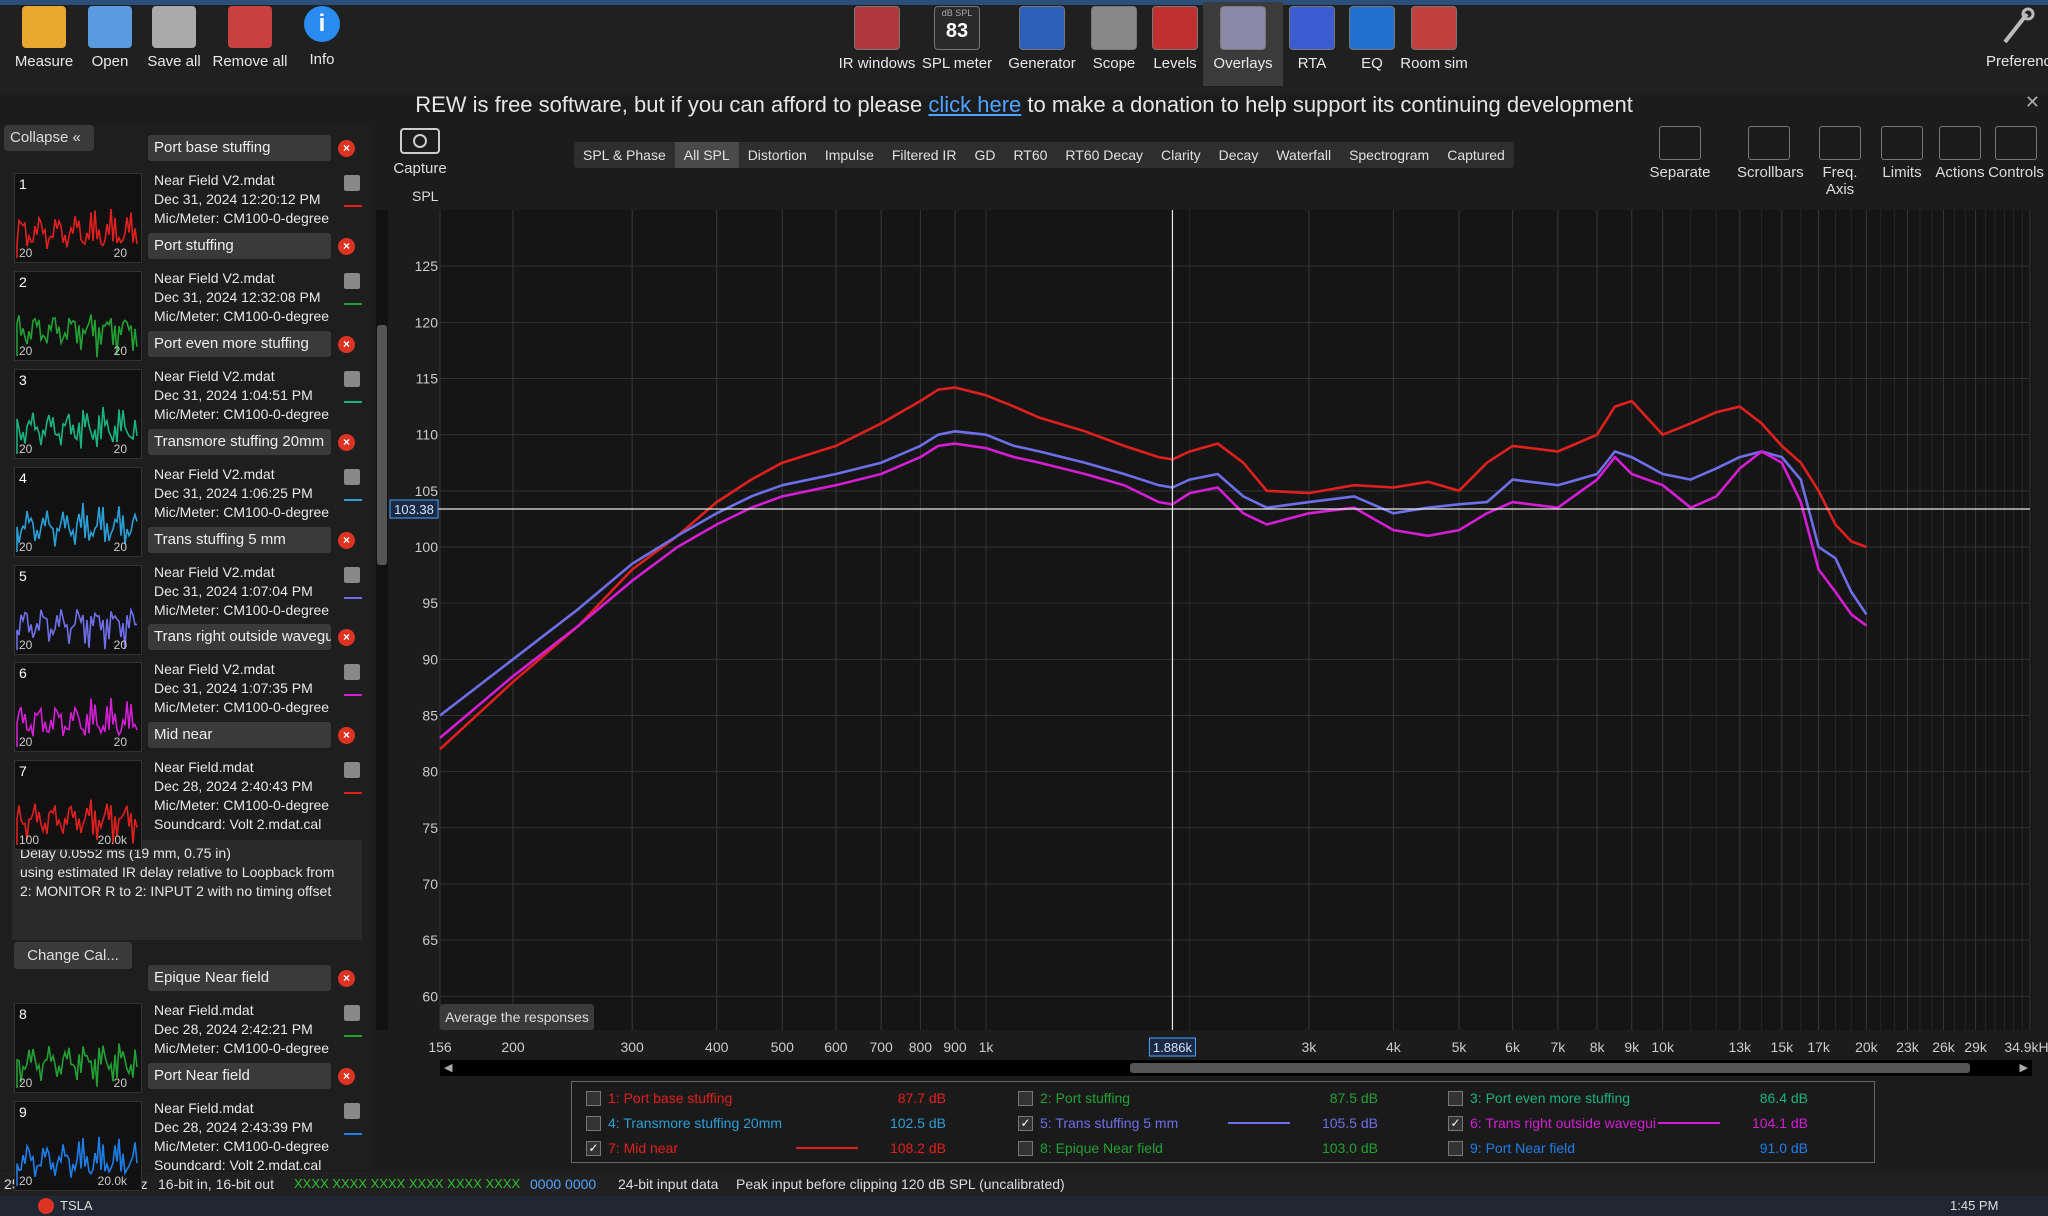 The height and width of the screenshot is (1216, 2048). Describe the element at coordinates (791, 1098) in the screenshot. I see `legend-item: 1: Port base stuffing 87.7 dB` at that location.